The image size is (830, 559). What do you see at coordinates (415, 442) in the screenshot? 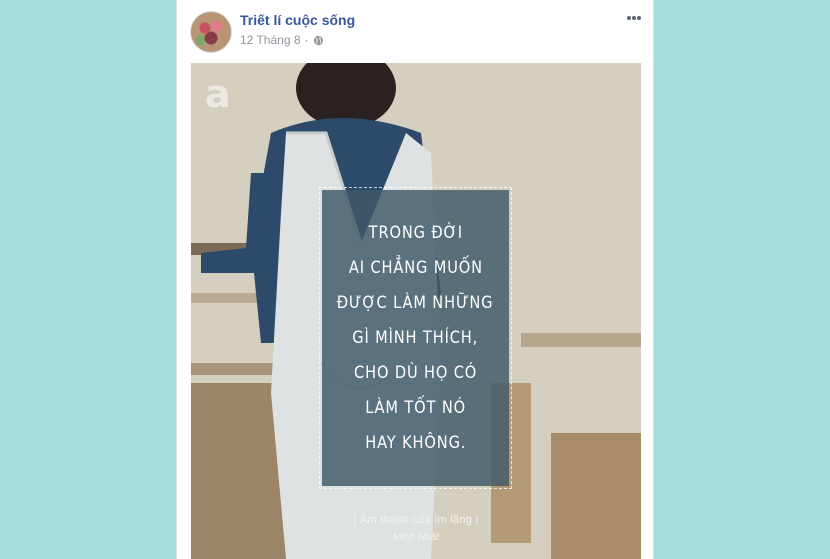
I see `quote-line: HAY KHÔNG.` at bounding box center [415, 442].